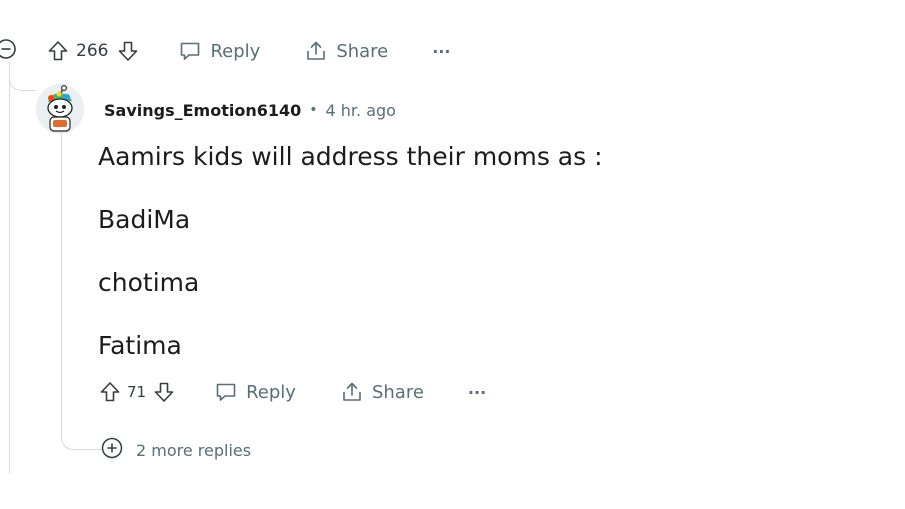 This screenshot has height=509, width=905. What do you see at coordinates (361, 110) in the screenshot?
I see `comment-timestamp: 4 hr. ago` at bounding box center [361, 110].